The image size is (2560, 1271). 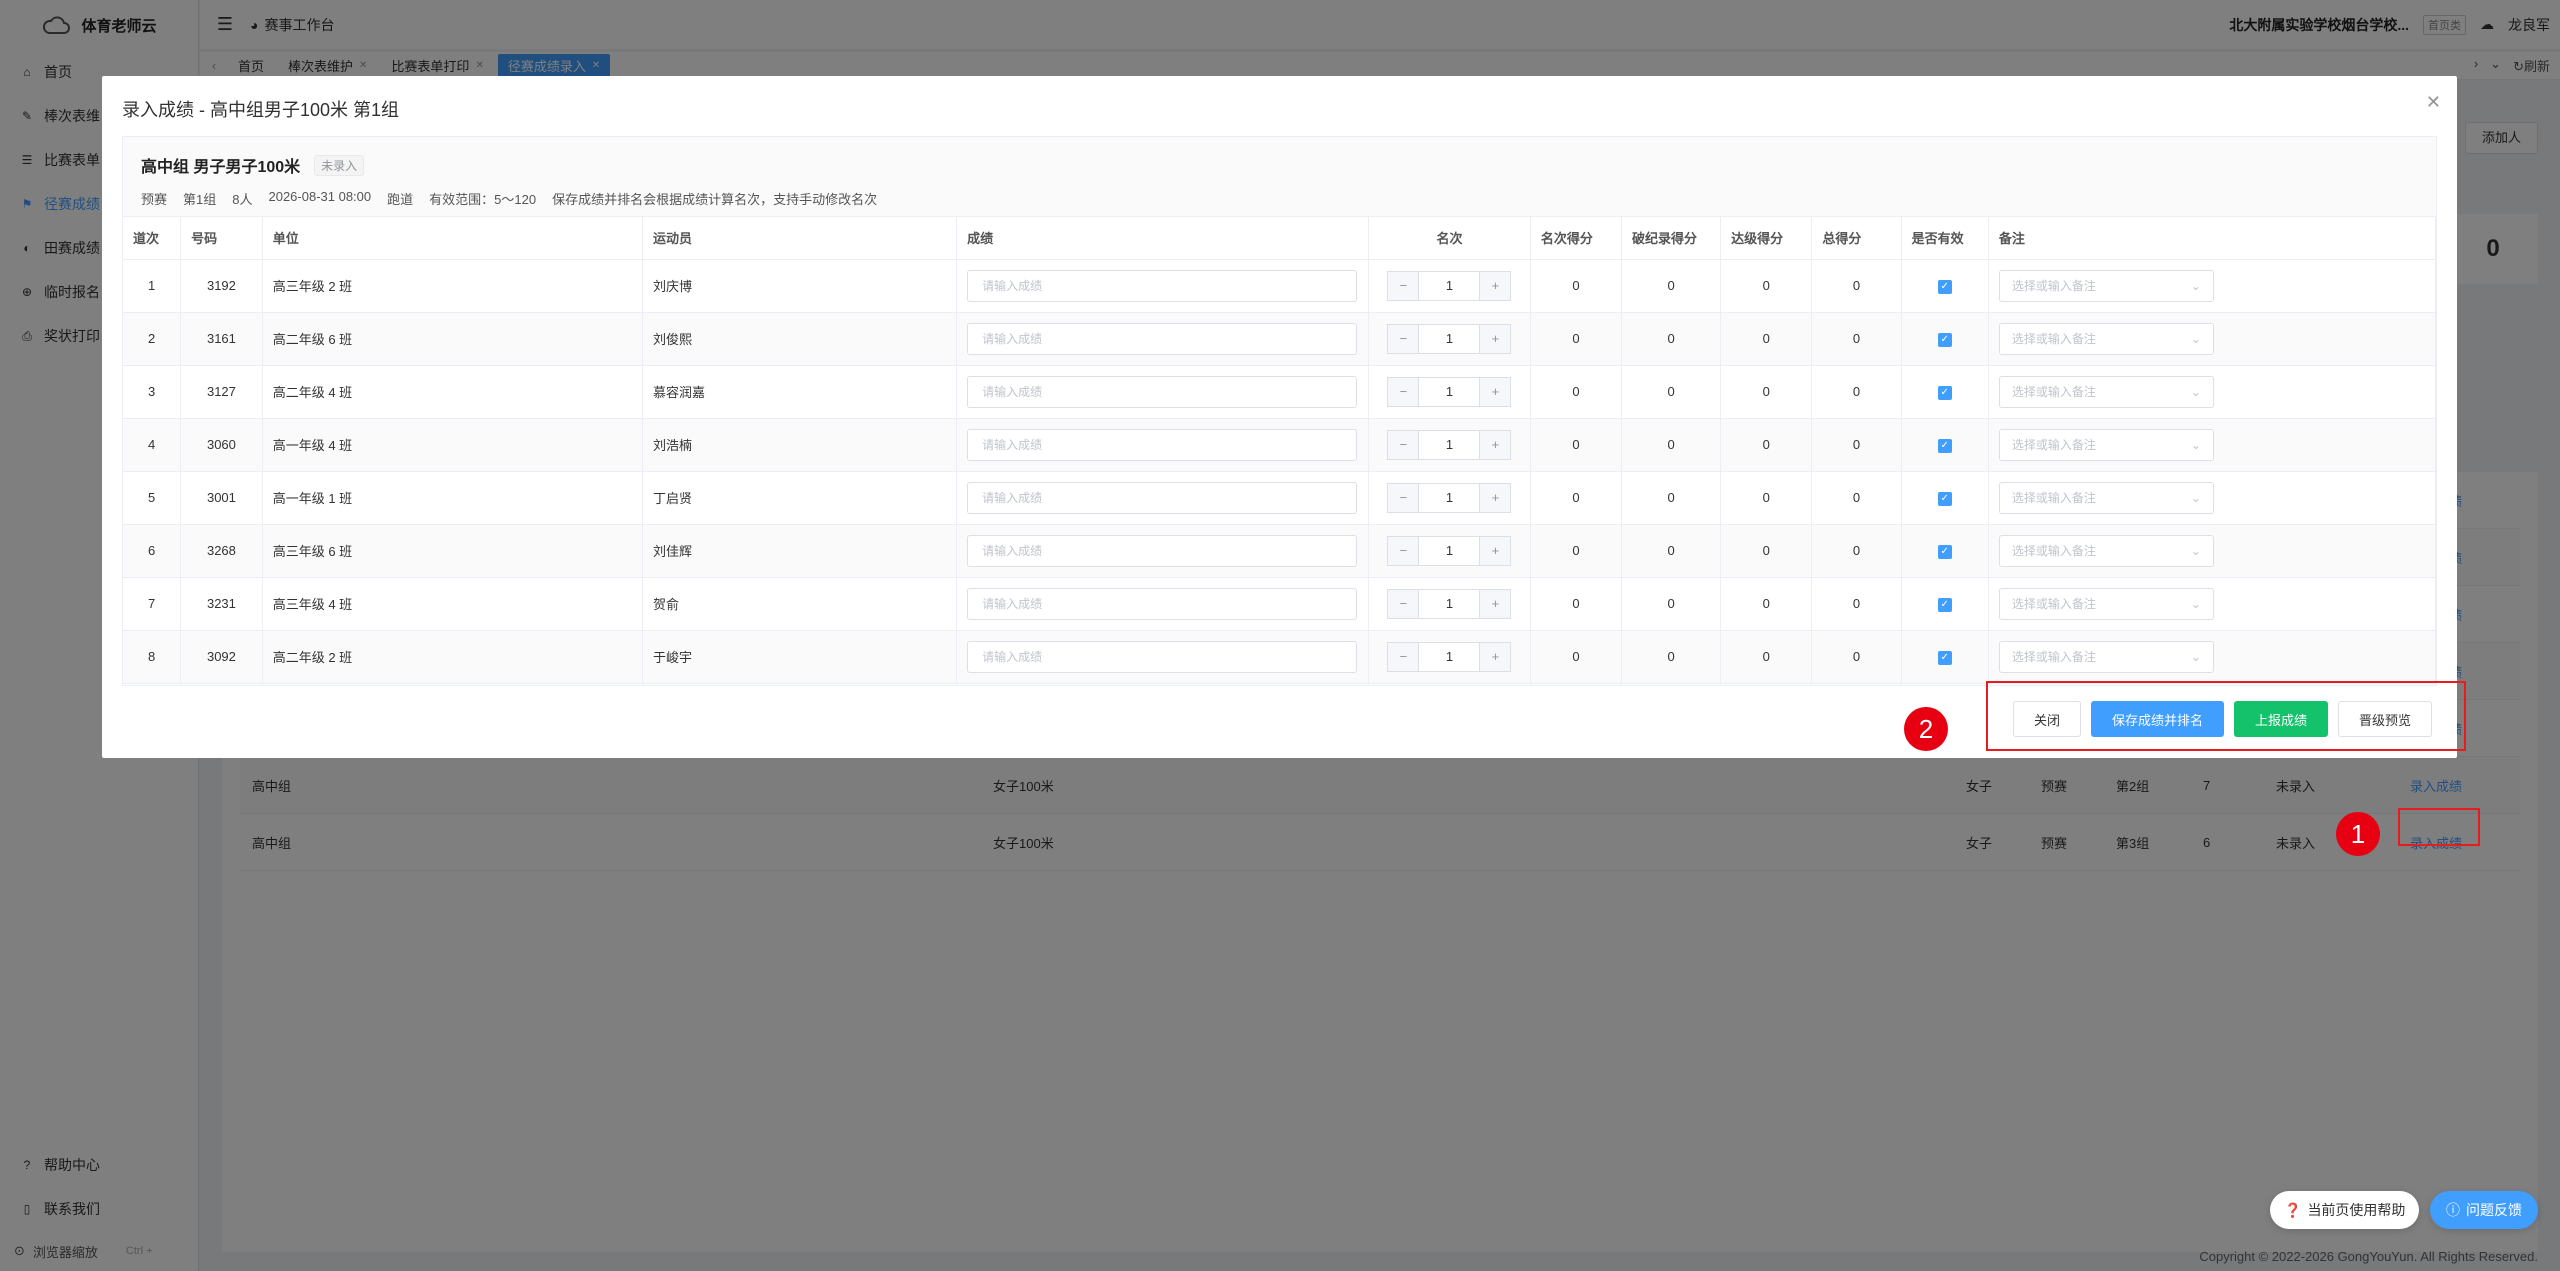 What do you see at coordinates (2345, 1210) in the screenshot?
I see `page-help-button: ❓ 当前页使用帮助` at bounding box center [2345, 1210].